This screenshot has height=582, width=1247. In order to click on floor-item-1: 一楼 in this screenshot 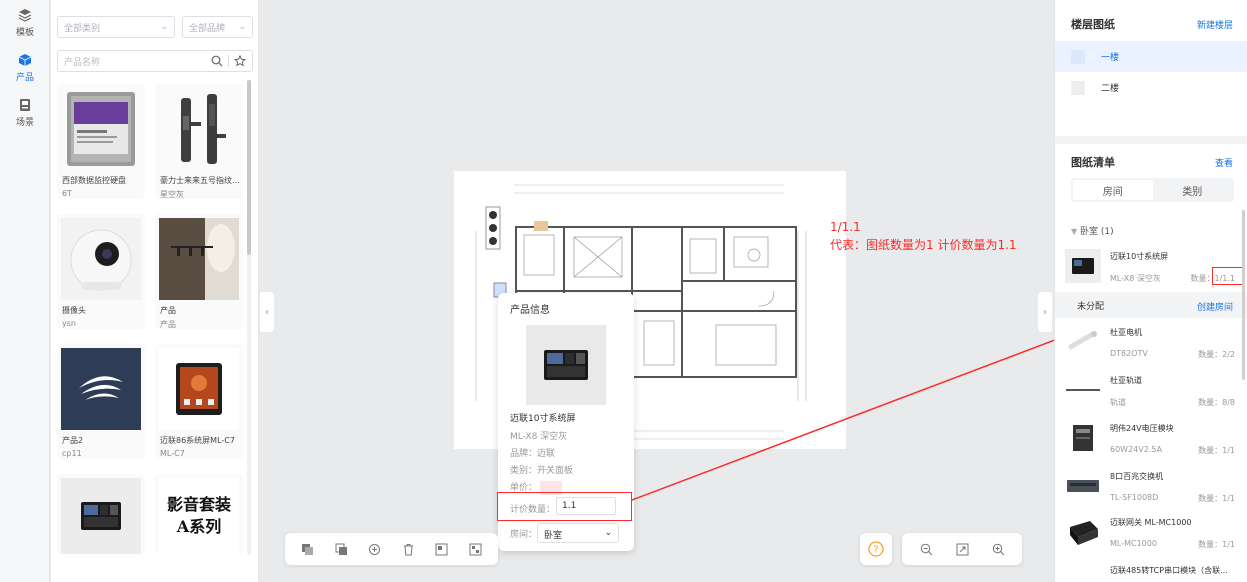, I will do `click(1151, 56)`.